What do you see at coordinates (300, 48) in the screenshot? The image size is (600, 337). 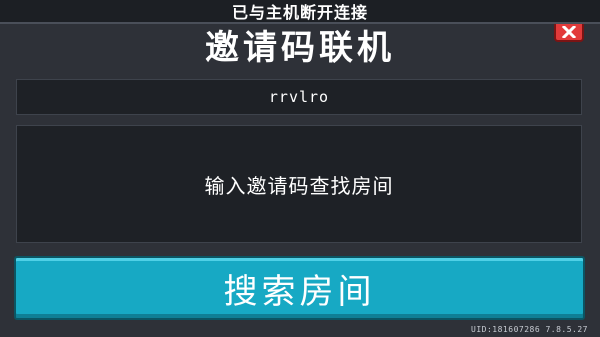 I see `dialog-title: 邀请码联机` at bounding box center [300, 48].